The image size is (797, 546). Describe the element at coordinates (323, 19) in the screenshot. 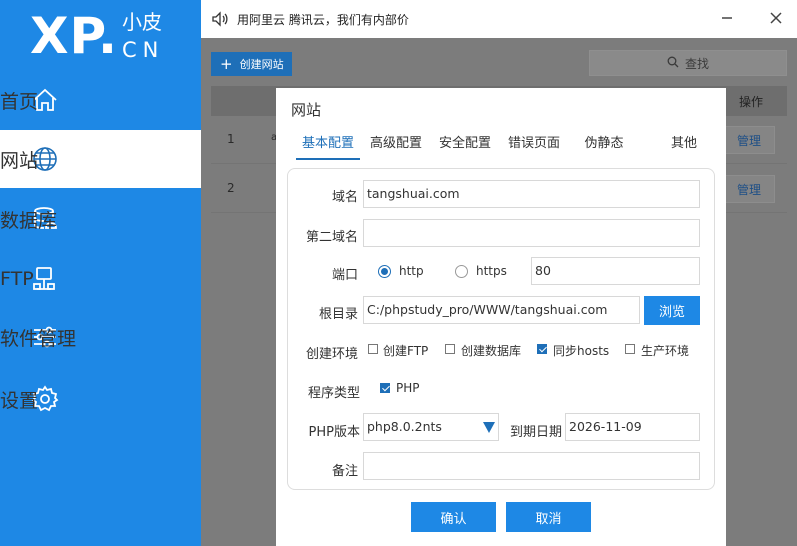

I see `notice-text: 用阿里云 腾讯云，我们有内部价` at that location.